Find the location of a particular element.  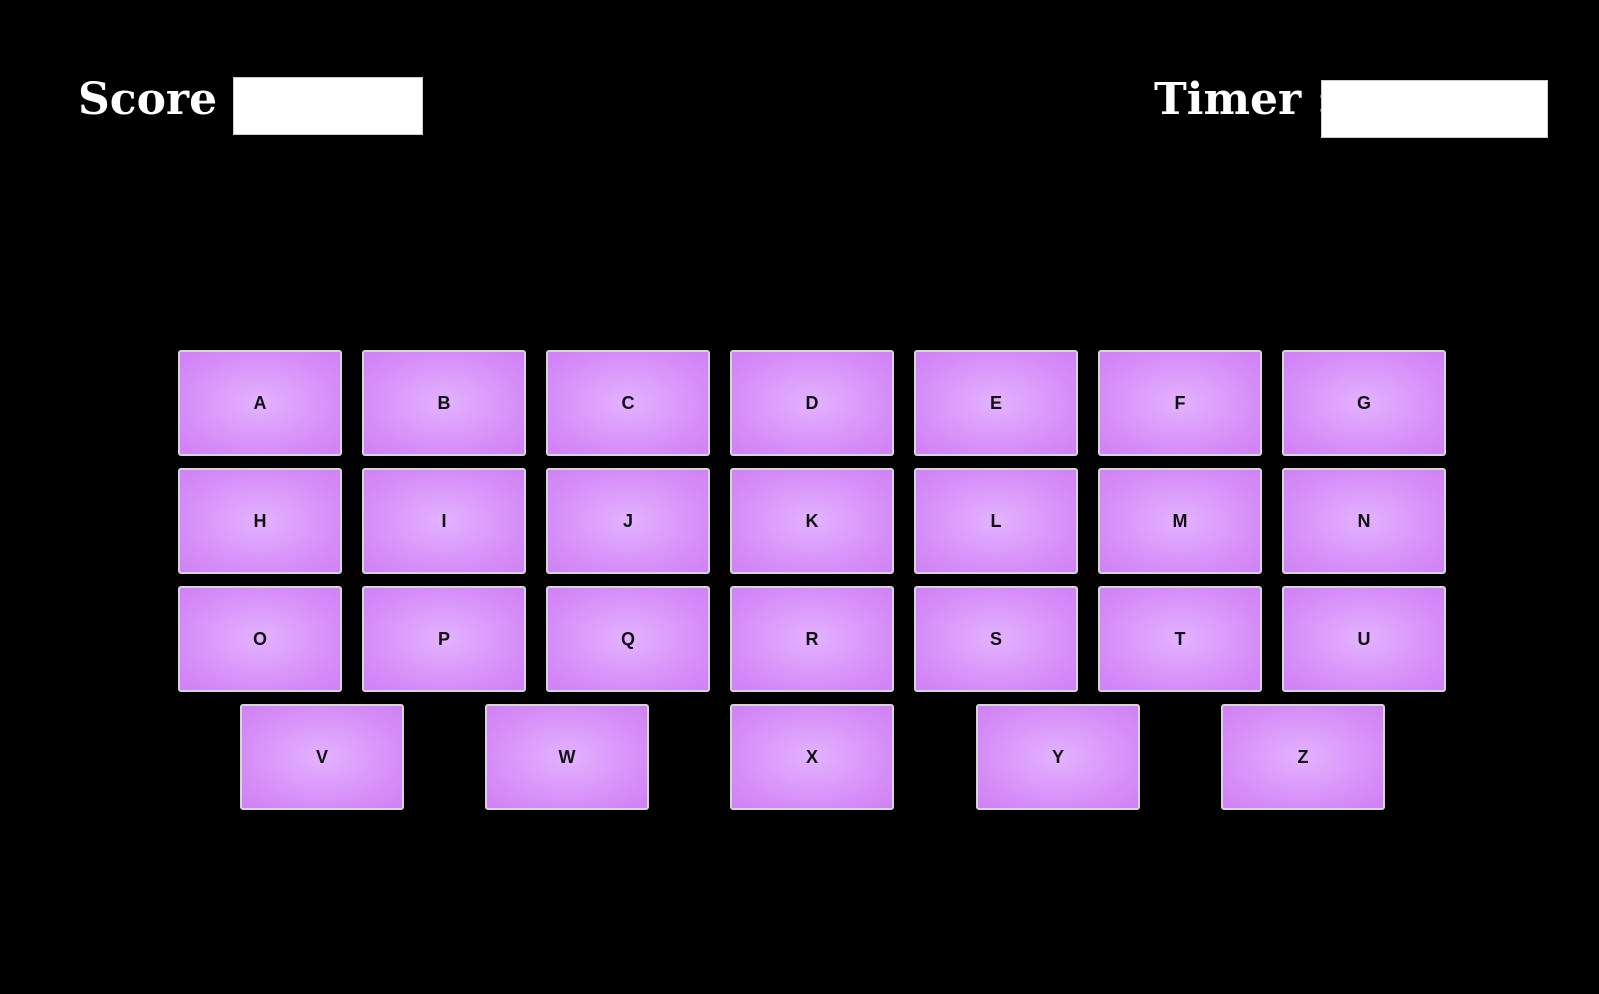

letter-key-c: C is located at coordinates (628, 403).